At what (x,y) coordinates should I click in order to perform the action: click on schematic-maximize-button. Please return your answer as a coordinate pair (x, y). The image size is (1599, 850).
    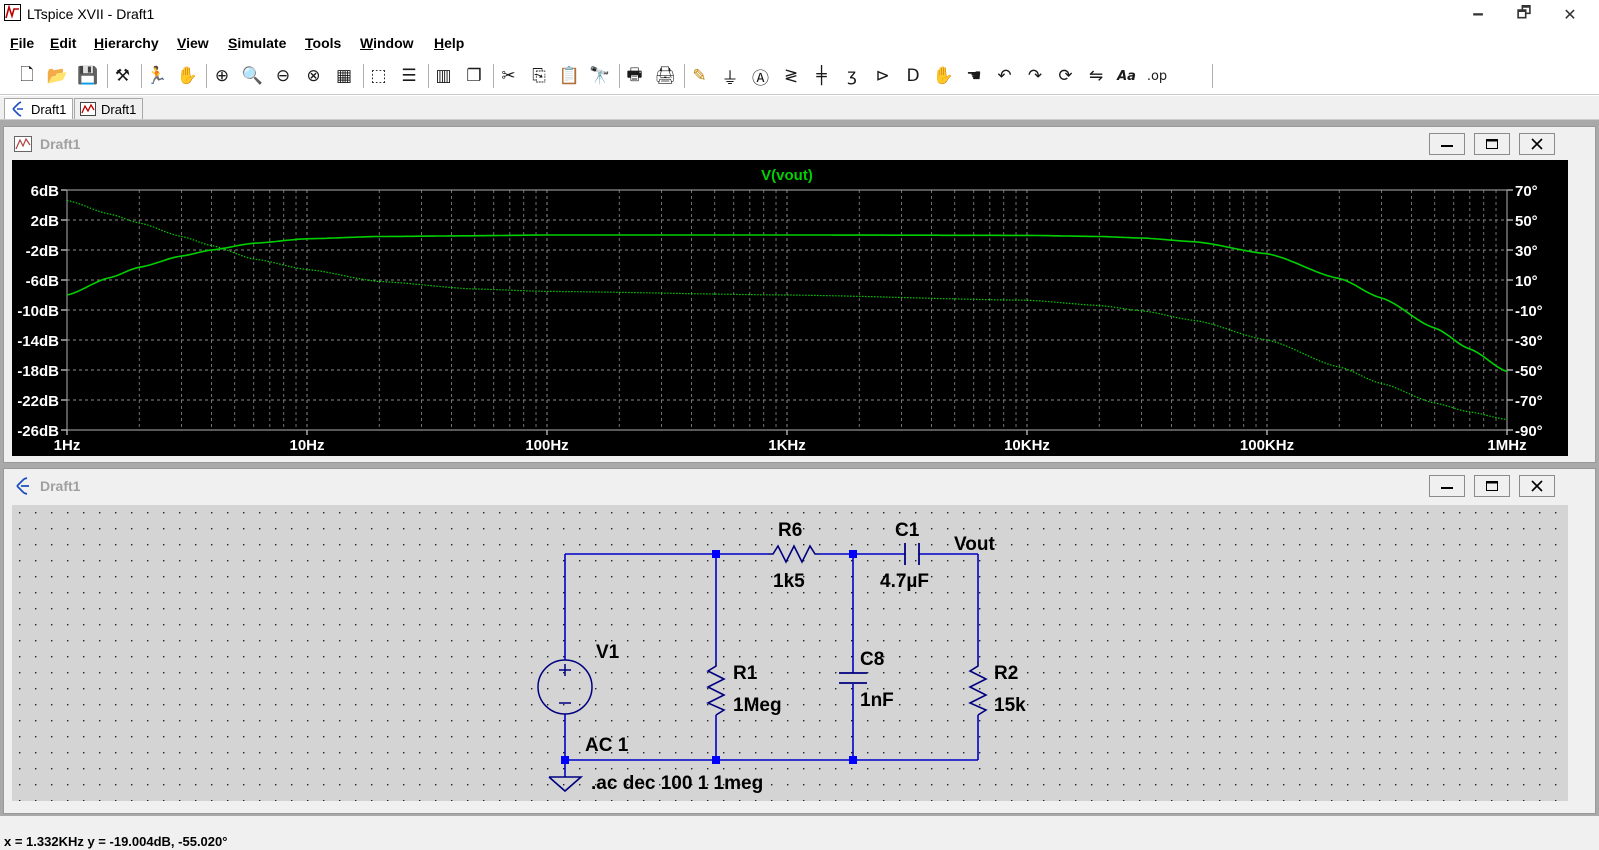
    Looking at the image, I should click on (1492, 486).